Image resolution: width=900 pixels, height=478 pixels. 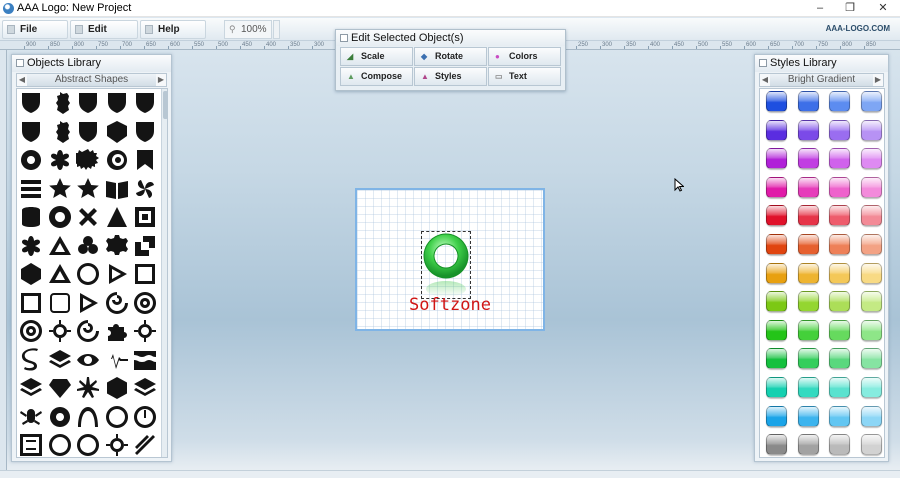 I want to click on hexagon-icon, so click(x=117, y=388).